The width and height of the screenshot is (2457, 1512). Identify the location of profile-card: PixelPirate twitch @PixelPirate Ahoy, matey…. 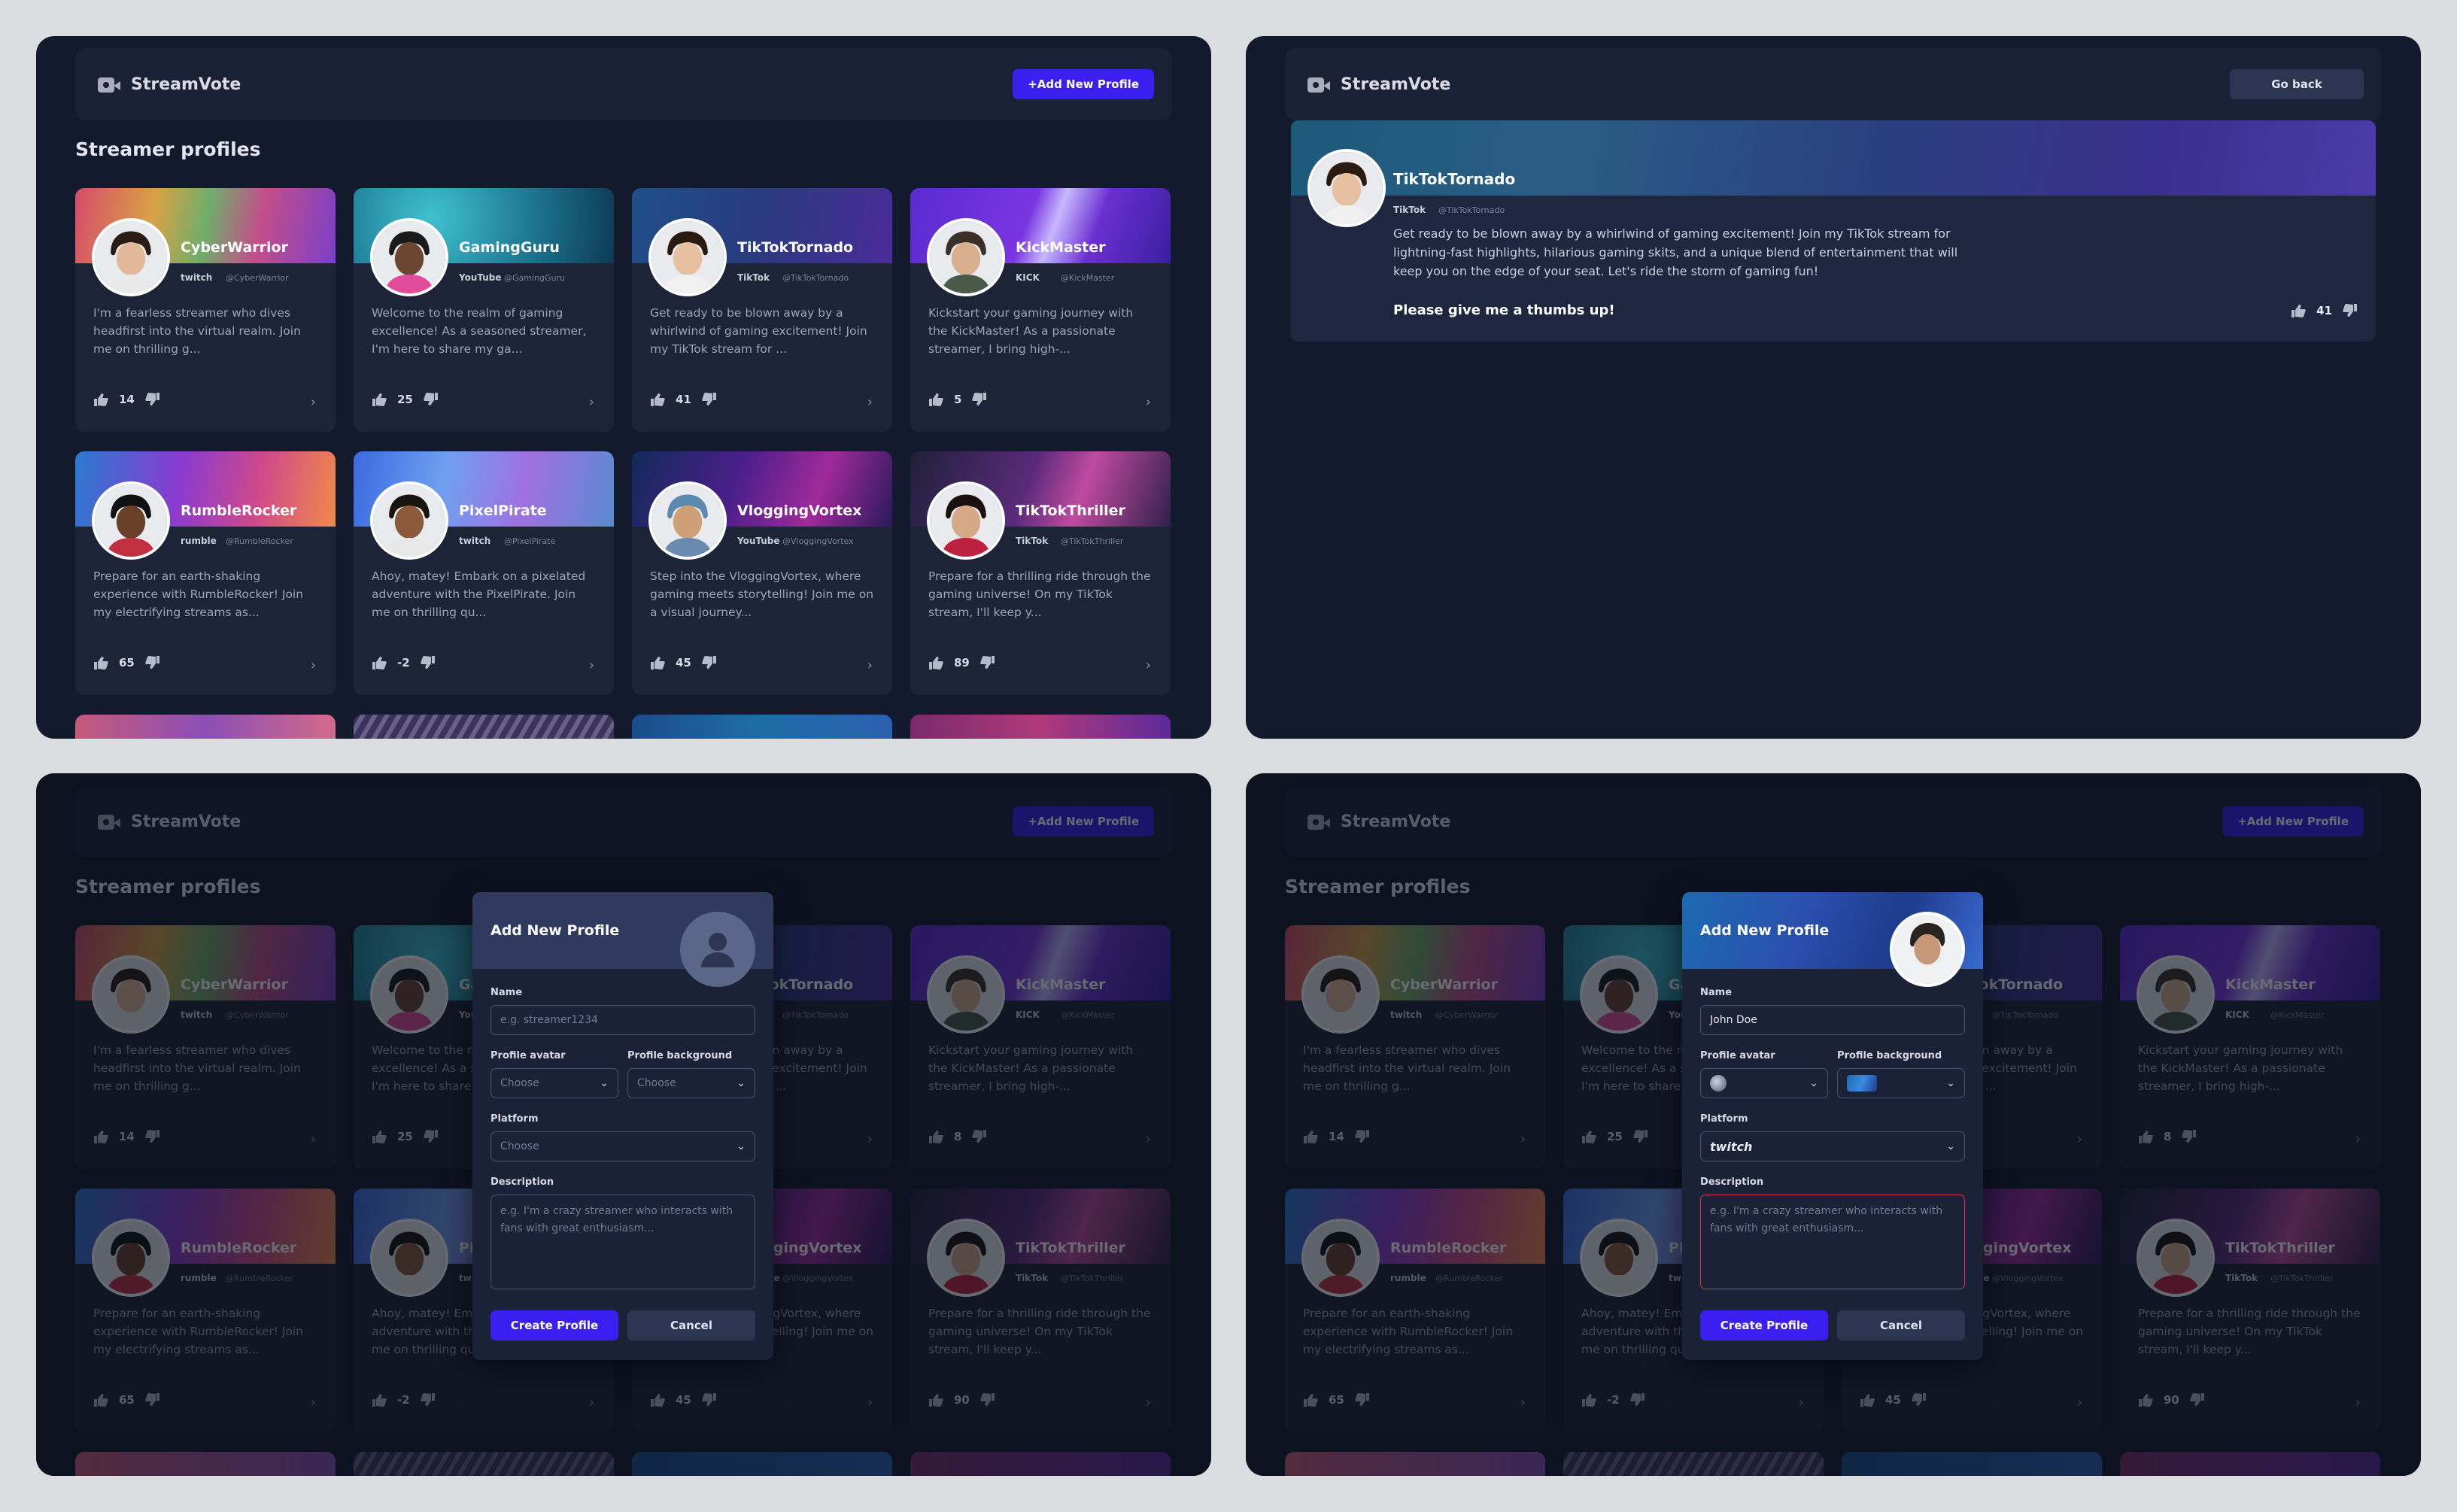
(484, 573).